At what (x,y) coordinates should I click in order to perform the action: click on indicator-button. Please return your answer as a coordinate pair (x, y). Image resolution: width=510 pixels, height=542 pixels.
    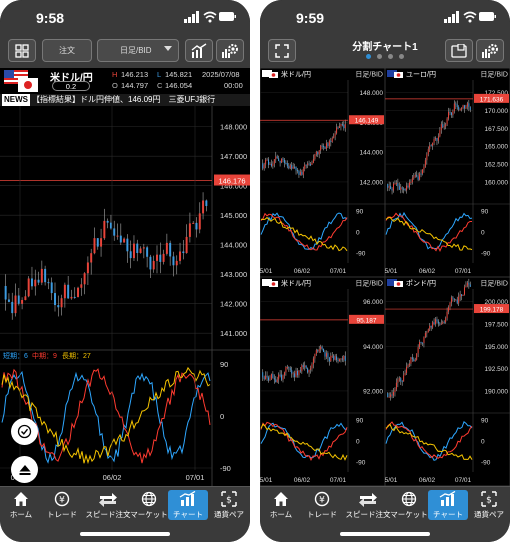
    Looking at the image, I should click on (199, 50).